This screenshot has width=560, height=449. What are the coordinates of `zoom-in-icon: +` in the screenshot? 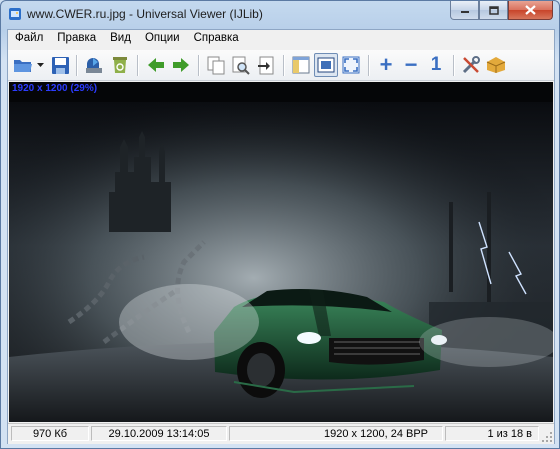 It's located at (386, 64).